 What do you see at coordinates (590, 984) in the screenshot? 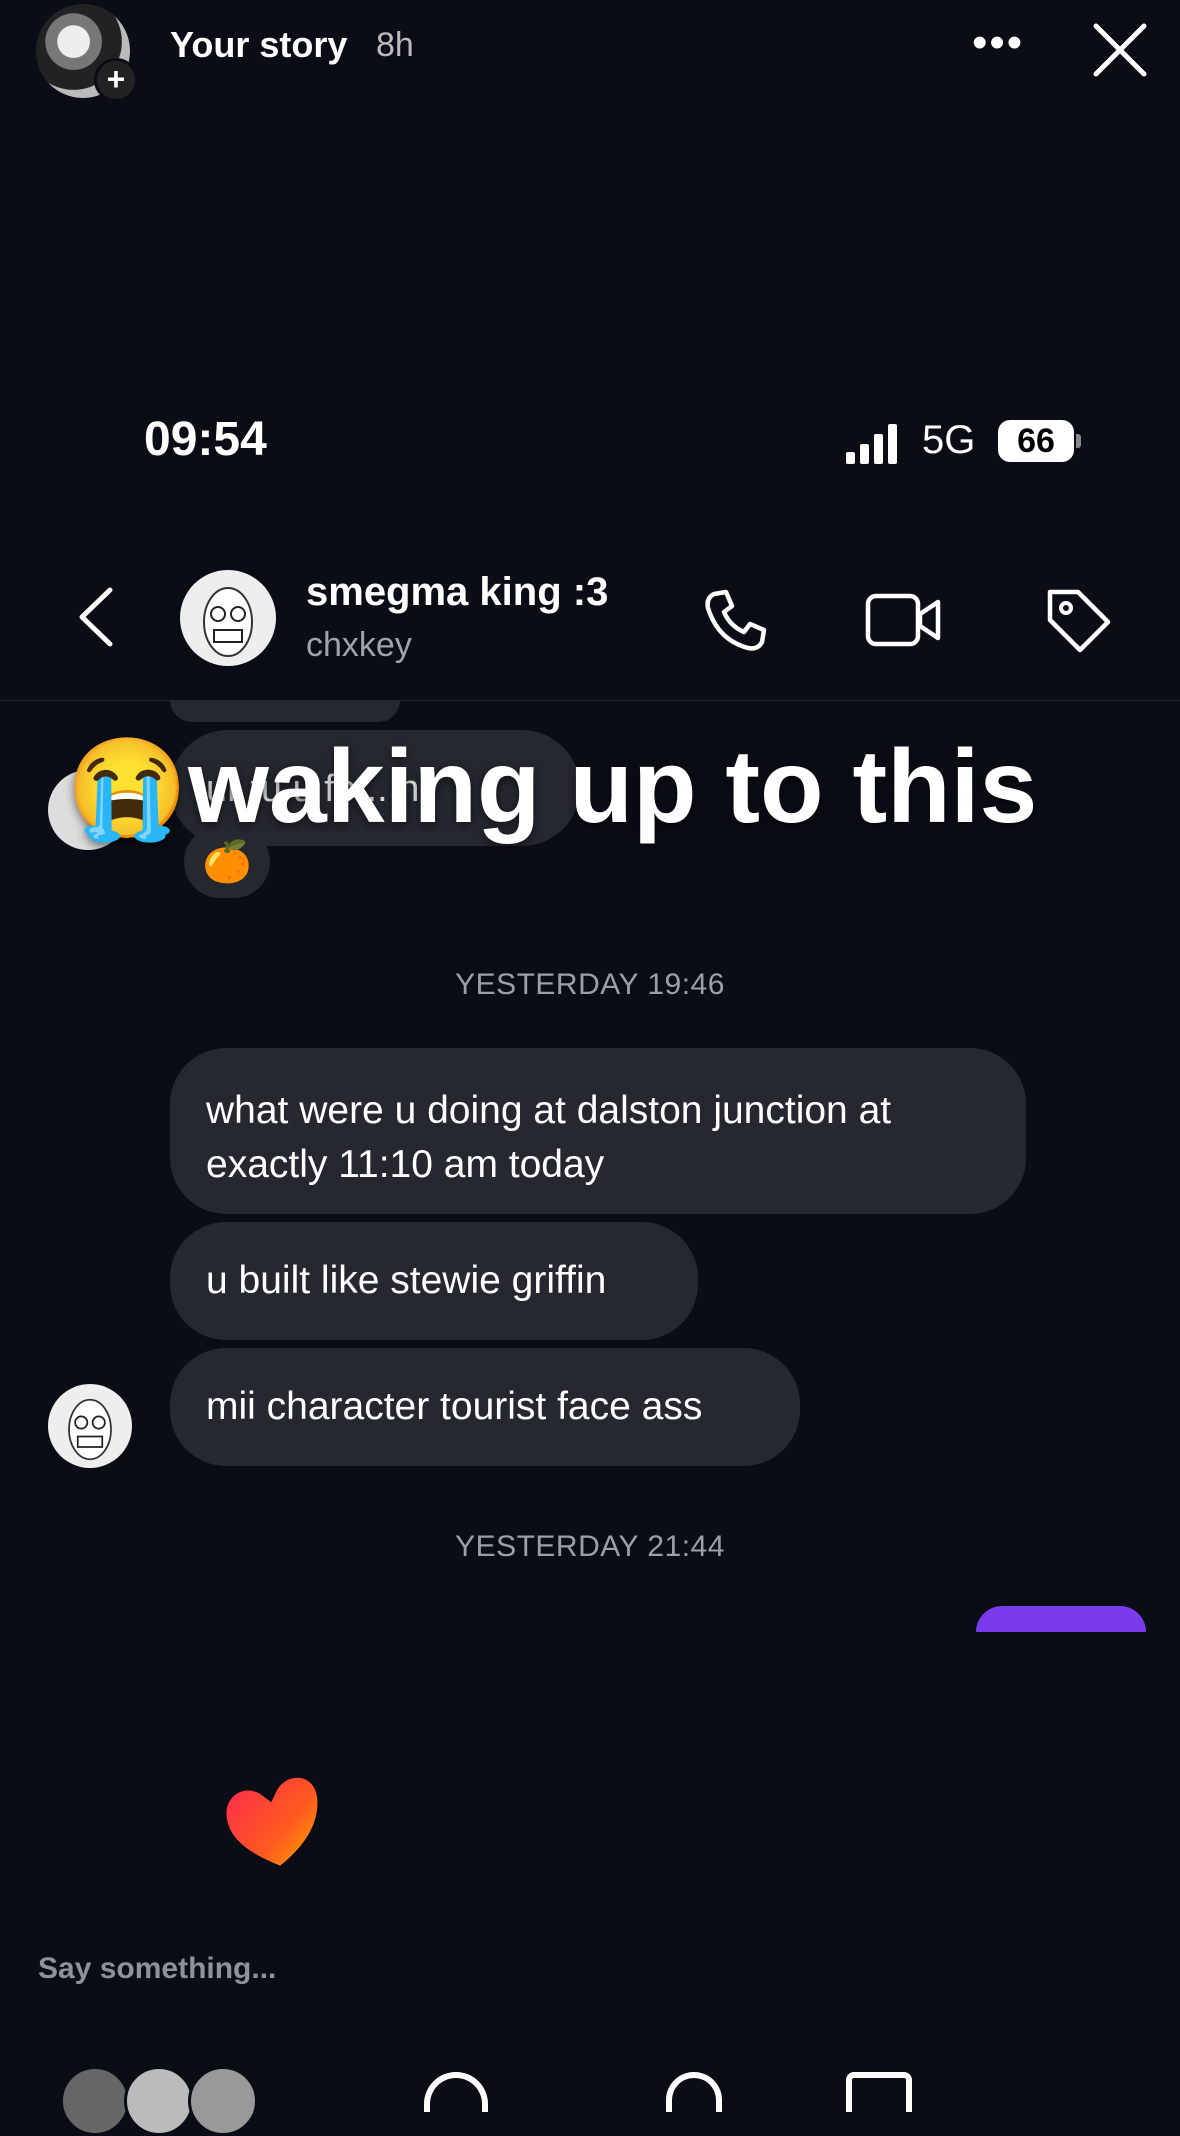
I see `timestamp: YESTERDAY 19:46` at bounding box center [590, 984].